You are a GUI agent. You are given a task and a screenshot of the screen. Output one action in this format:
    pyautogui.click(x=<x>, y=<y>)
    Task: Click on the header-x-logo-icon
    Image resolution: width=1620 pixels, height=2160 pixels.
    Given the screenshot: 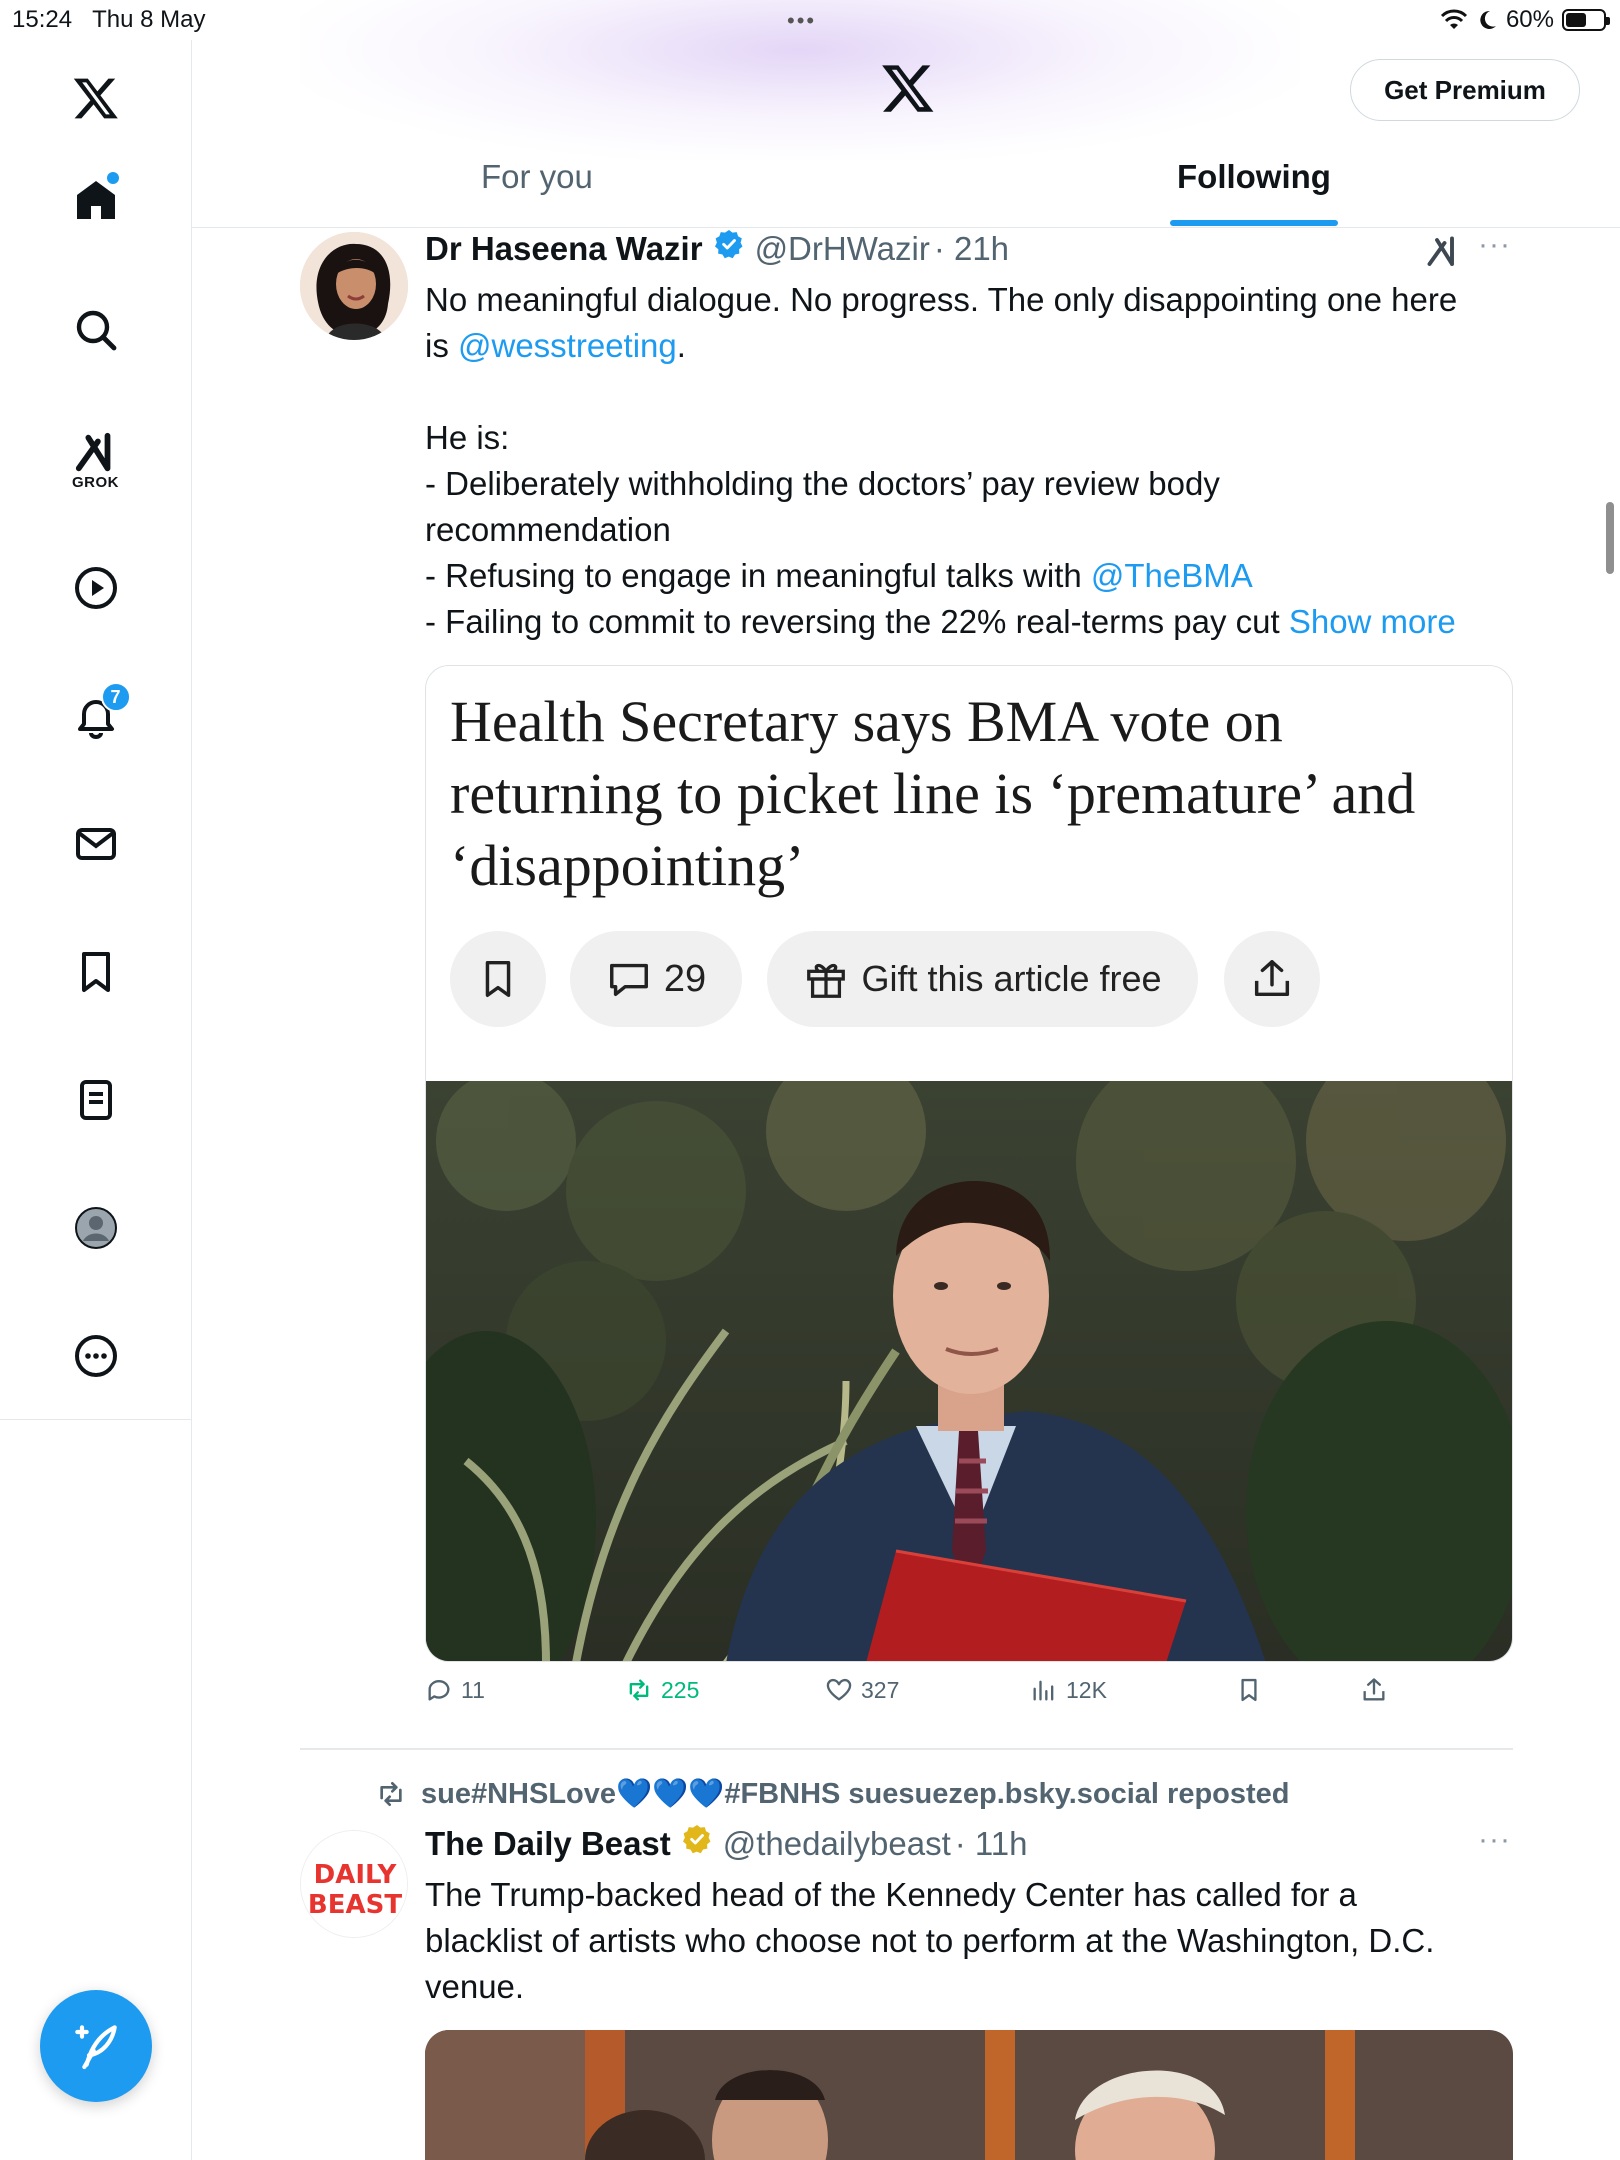 What is the action you would take?
    pyautogui.click(x=908, y=88)
    